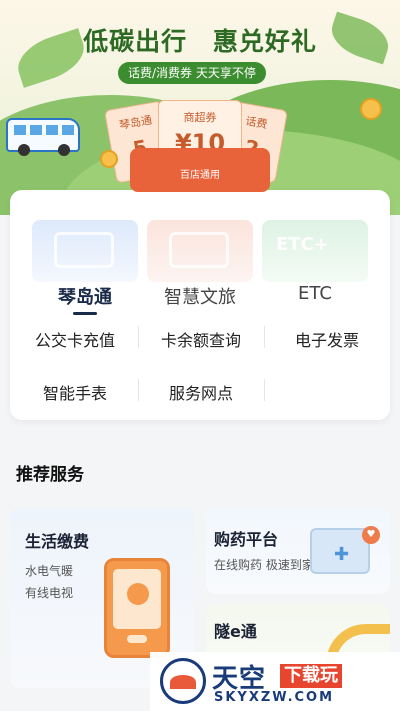 The height and width of the screenshot is (711, 400). I want to click on banner-title: 低碳出行 惠兑好礼, so click(200, 40).